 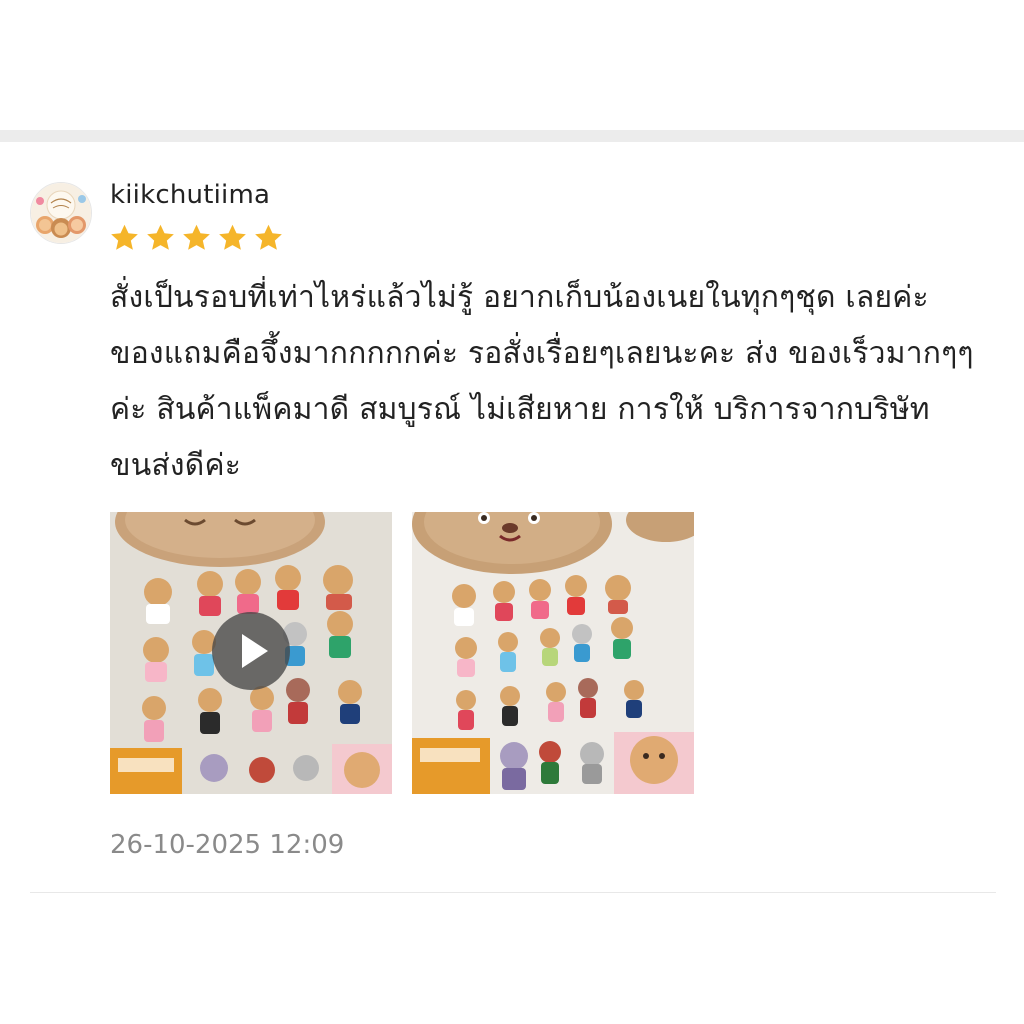 What do you see at coordinates (512, 65) in the screenshot?
I see `top-blank-area` at bounding box center [512, 65].